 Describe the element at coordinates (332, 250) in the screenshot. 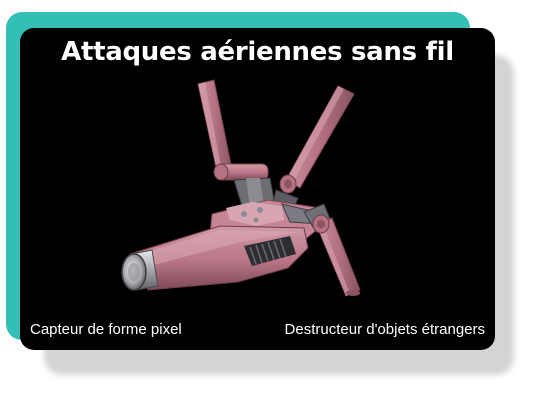

I see `right-paddle` at that location.